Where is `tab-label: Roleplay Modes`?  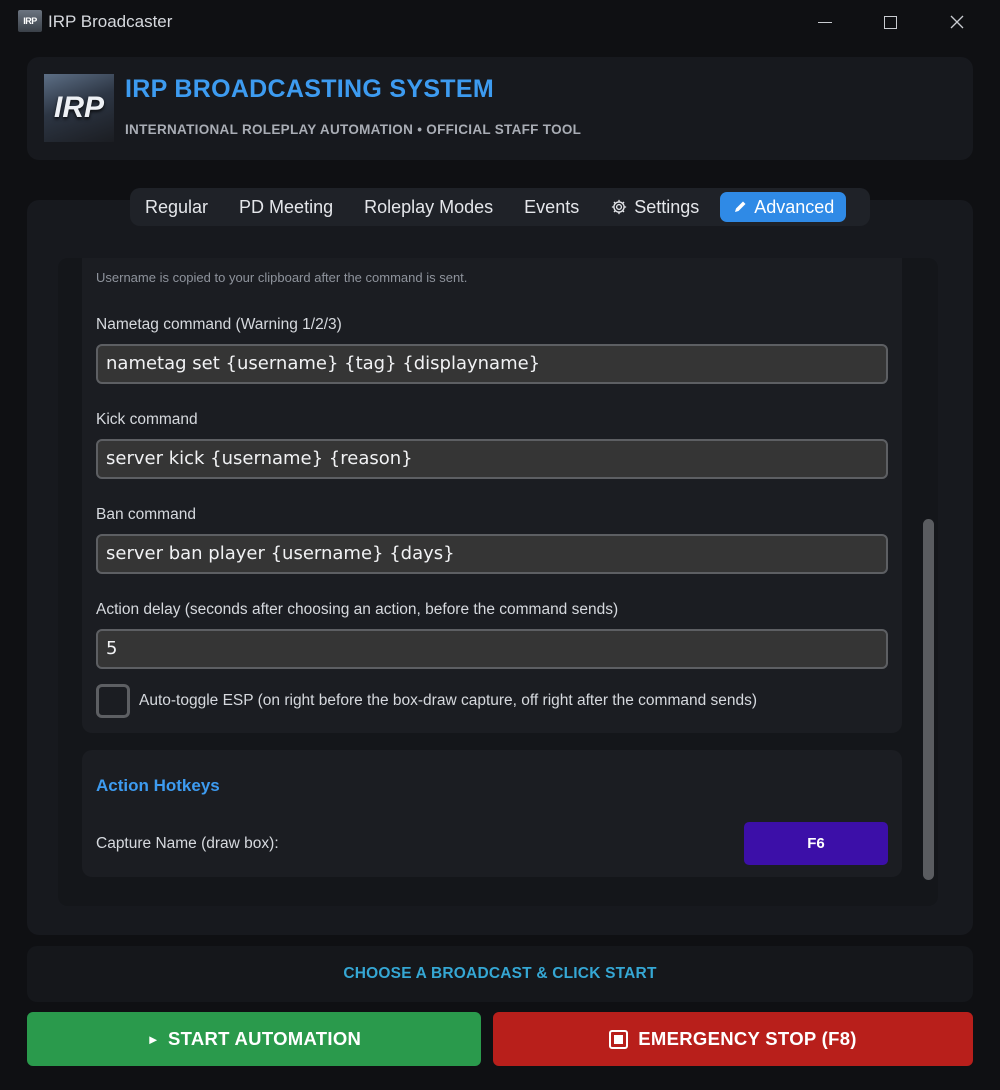
tab-label: Roleplay Modes is located at coordinates (429, 206).